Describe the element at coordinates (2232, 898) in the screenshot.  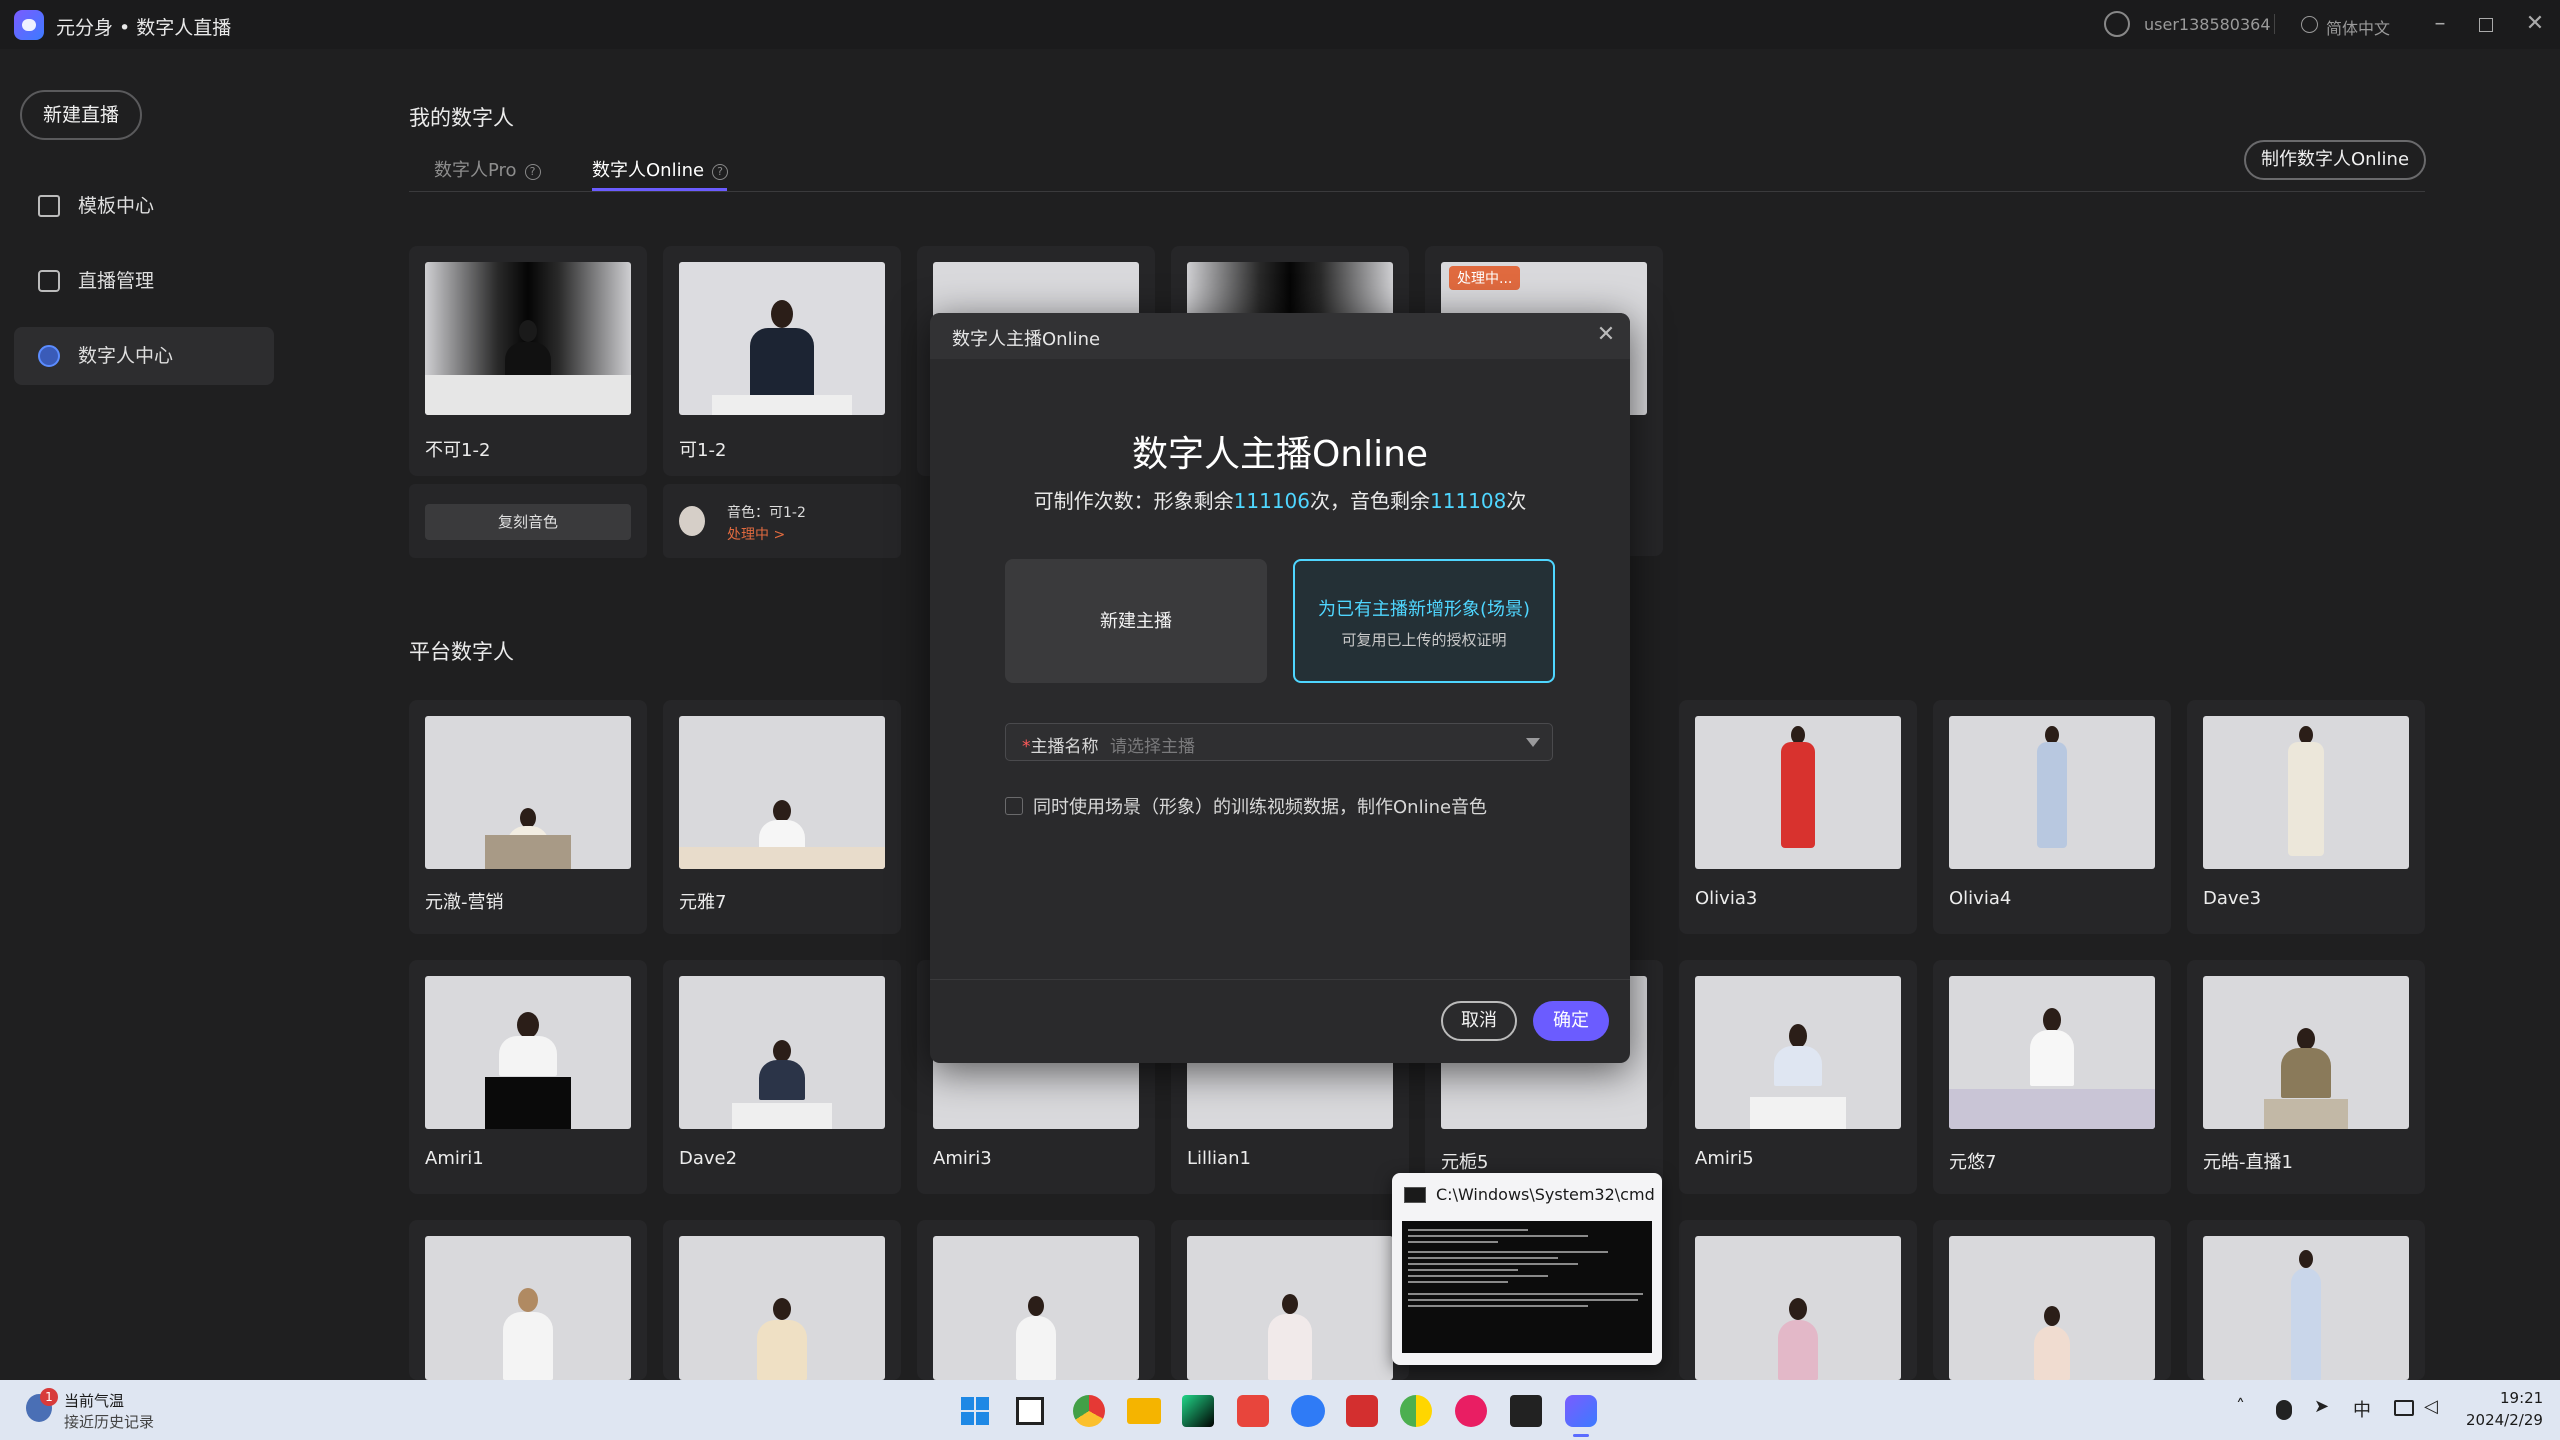
I see `card-name: Dave3` at that location.